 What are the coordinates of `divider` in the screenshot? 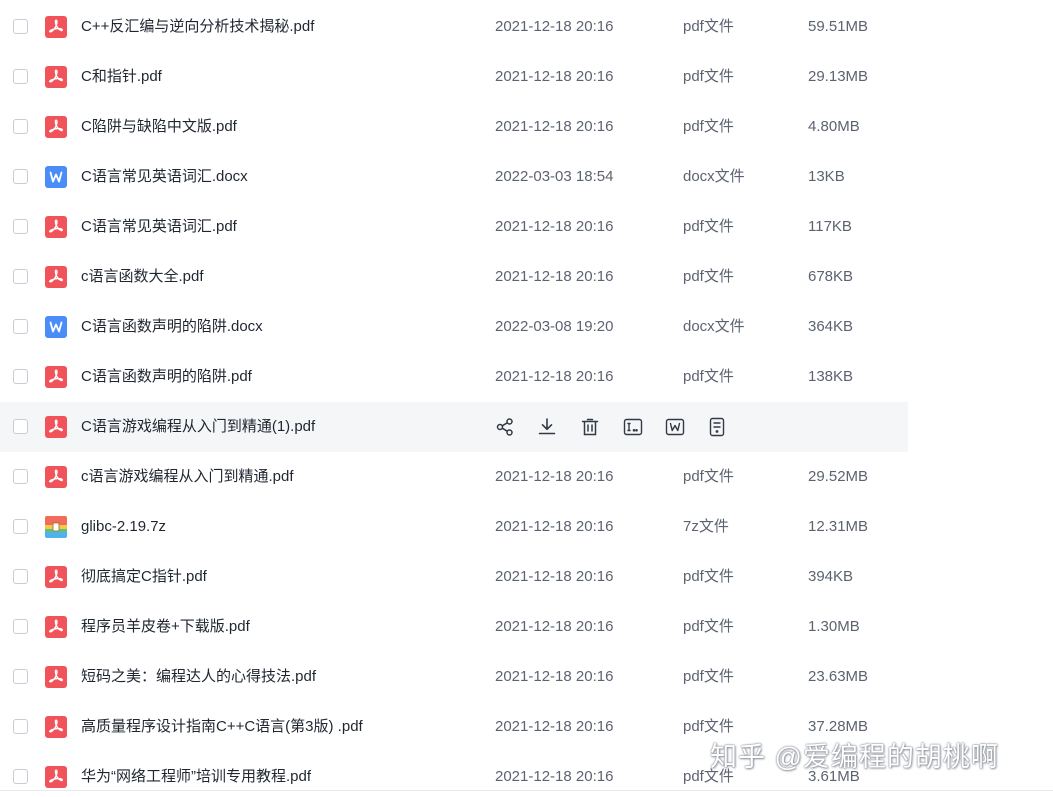 It's located at (526, 790).